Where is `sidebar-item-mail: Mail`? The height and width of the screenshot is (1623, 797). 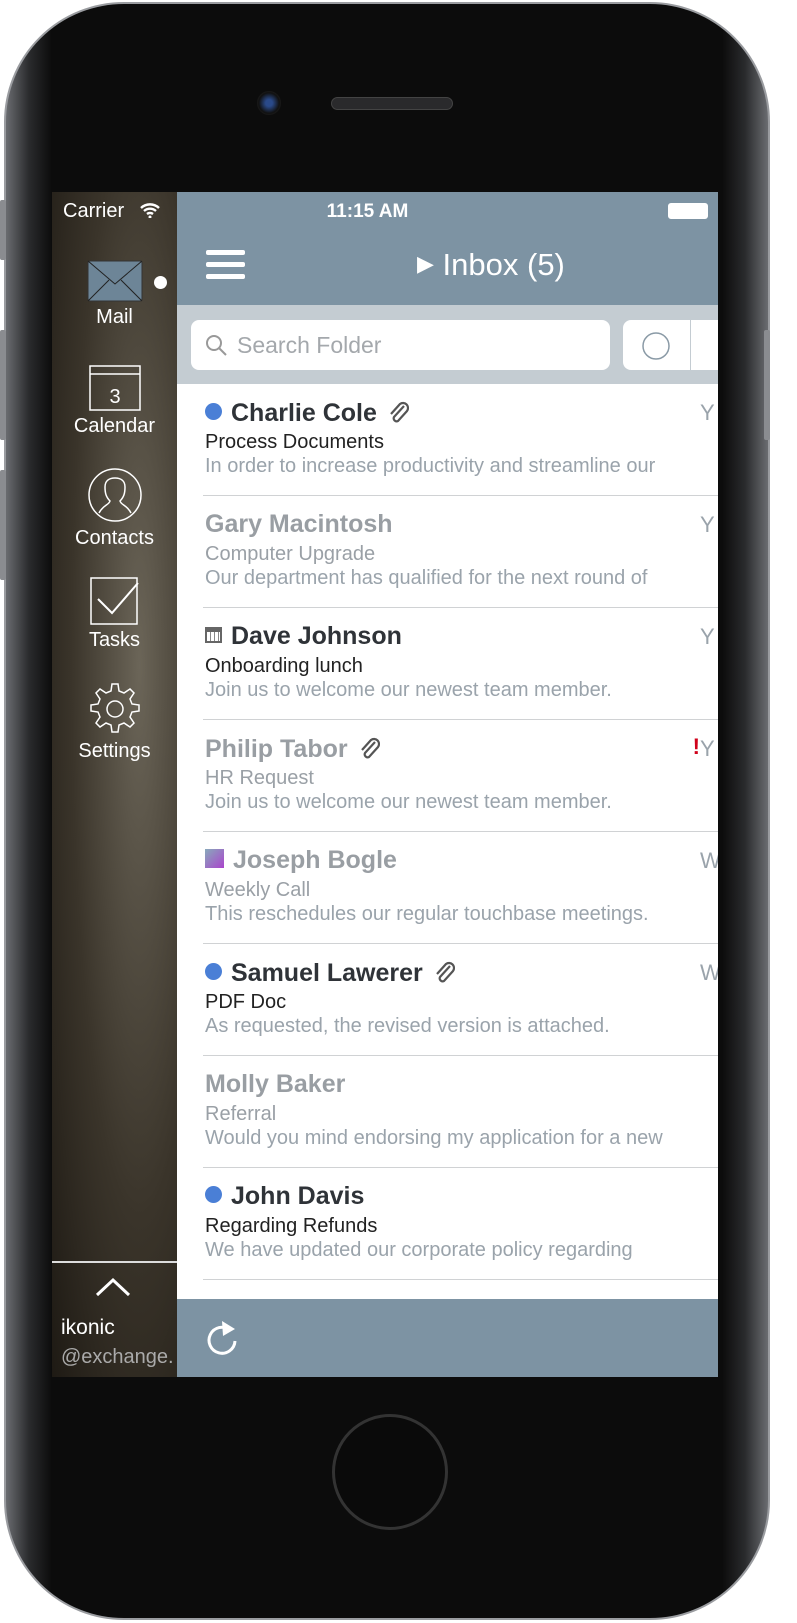
sidebar-item-mail: Mail is located at coordinates (114, 294).